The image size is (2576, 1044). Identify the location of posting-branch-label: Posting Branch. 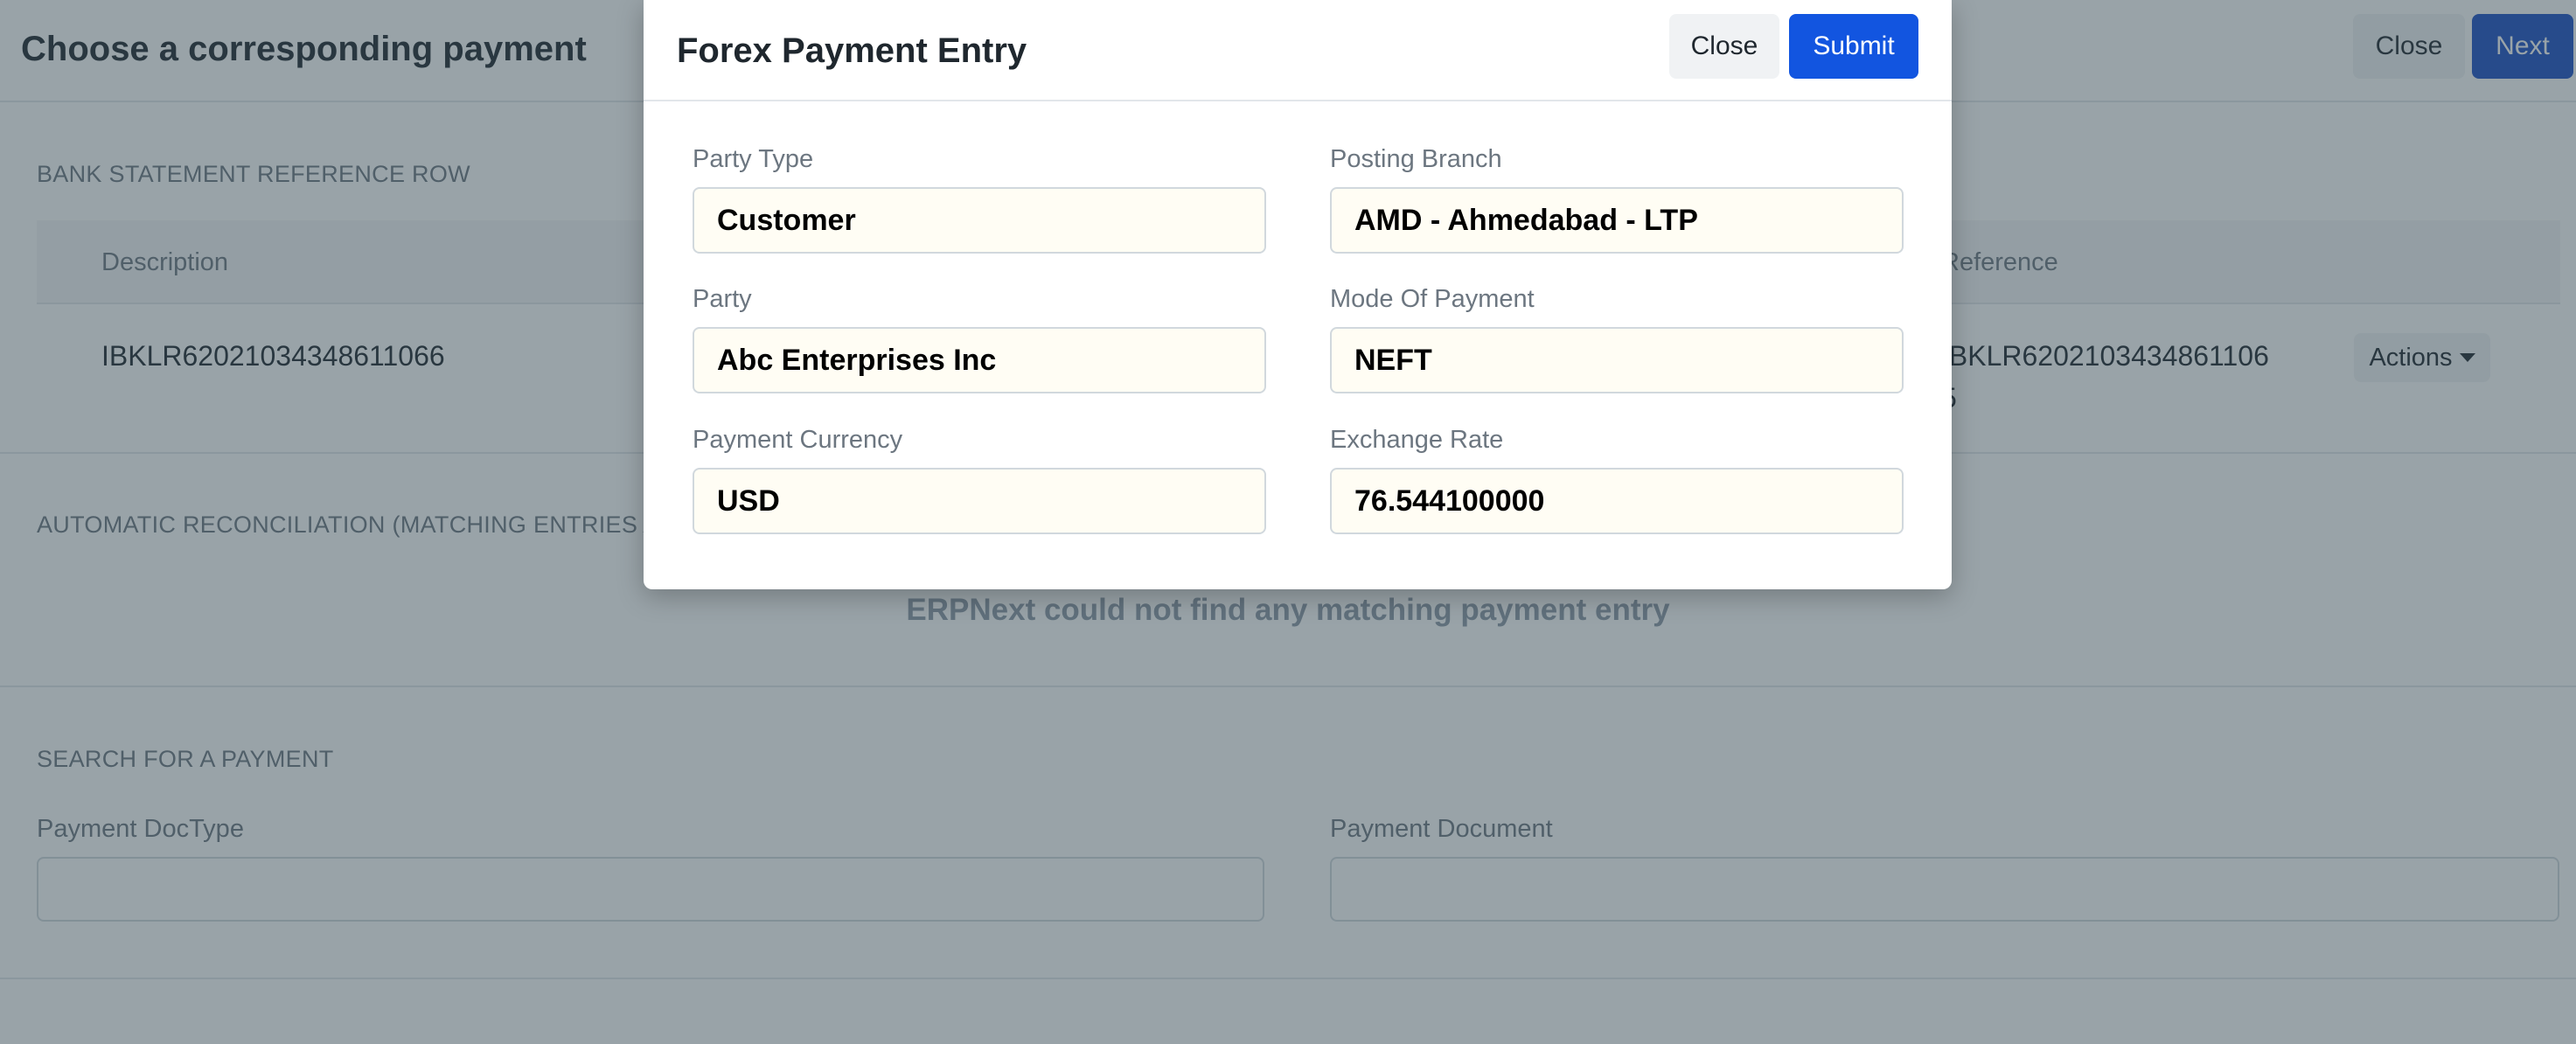
(1416, 159).